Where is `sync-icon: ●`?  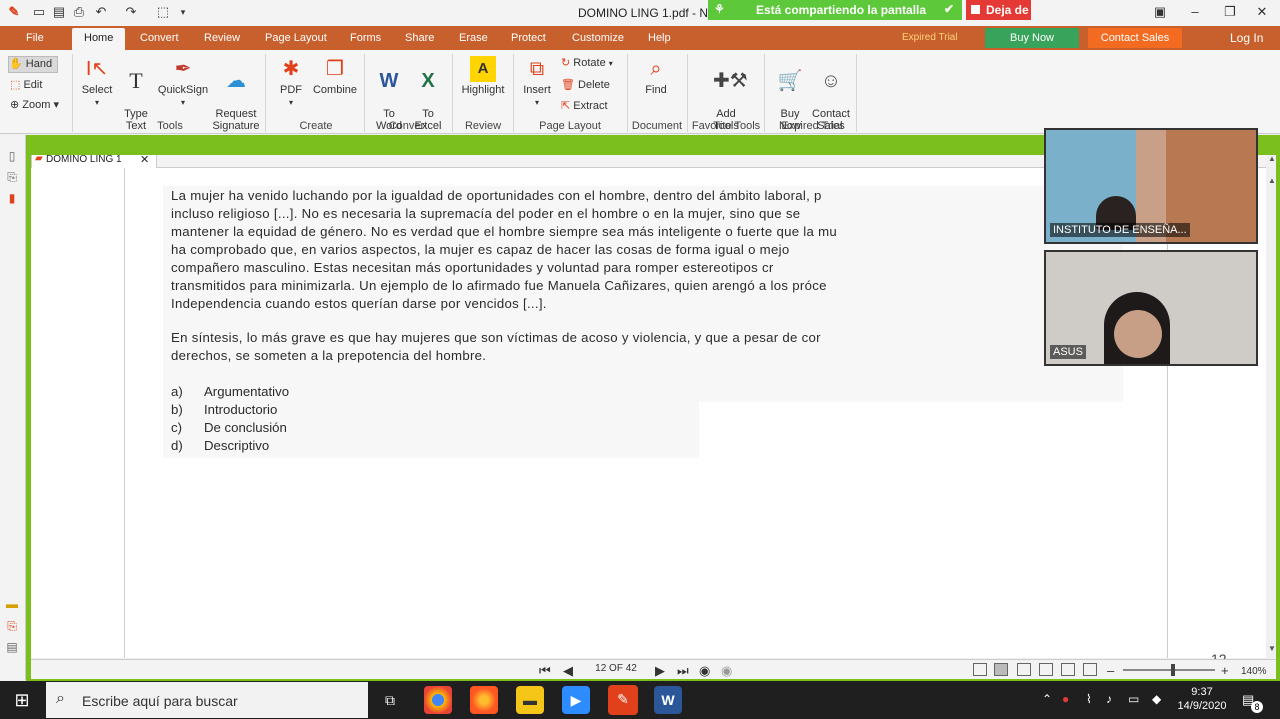
sync-icon: ● is located at coordinates (1065, 699).